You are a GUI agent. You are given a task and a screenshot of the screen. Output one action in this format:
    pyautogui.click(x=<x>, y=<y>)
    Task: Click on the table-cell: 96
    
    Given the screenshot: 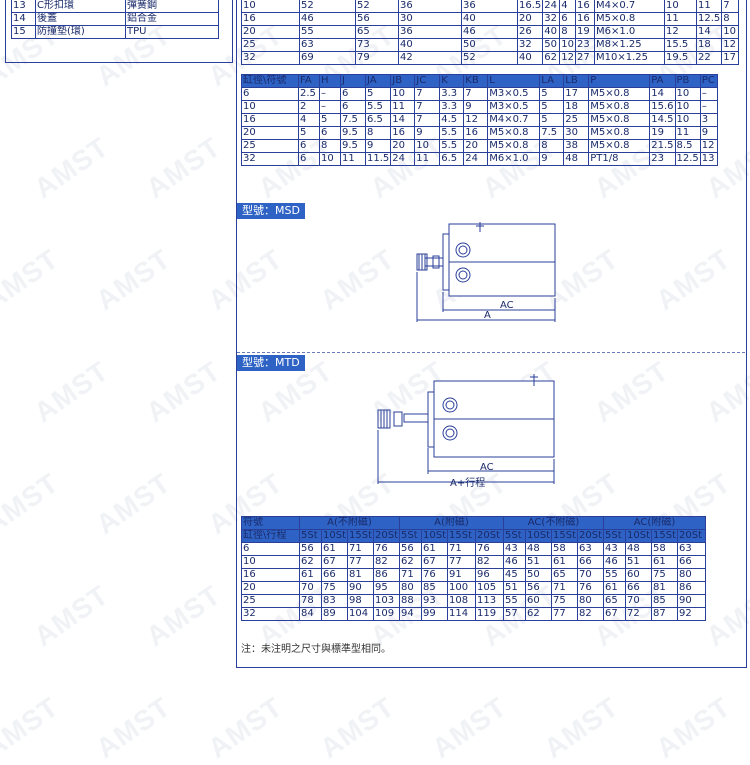 What is the action you would take?
    pyautogui.click(x=489, y=575)
    